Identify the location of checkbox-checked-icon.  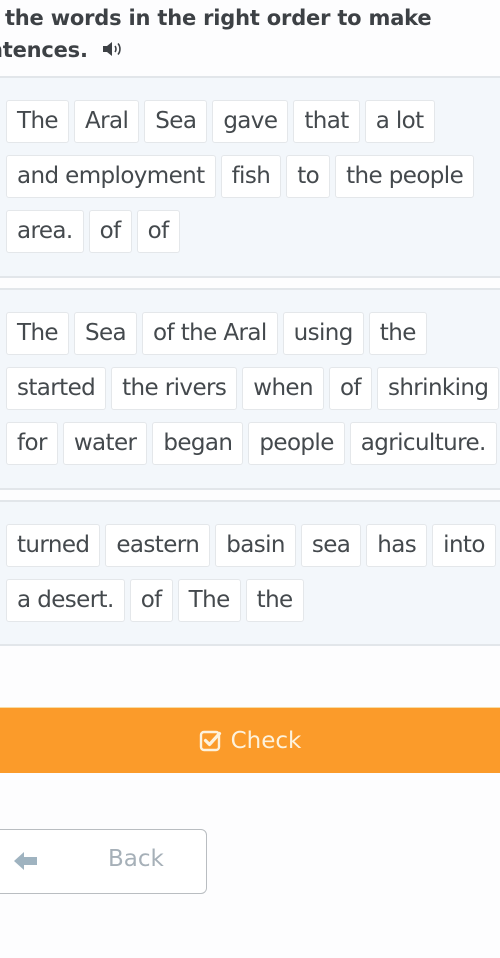
(210, 740).